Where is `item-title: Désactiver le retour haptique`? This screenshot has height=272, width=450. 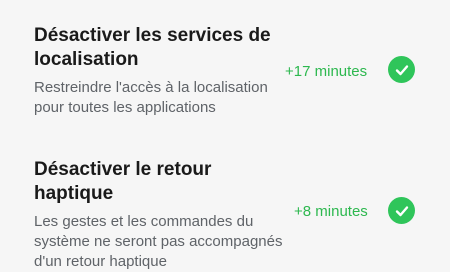 item-title: Désactiver le retour haptique is located at coordinates (123, 181).